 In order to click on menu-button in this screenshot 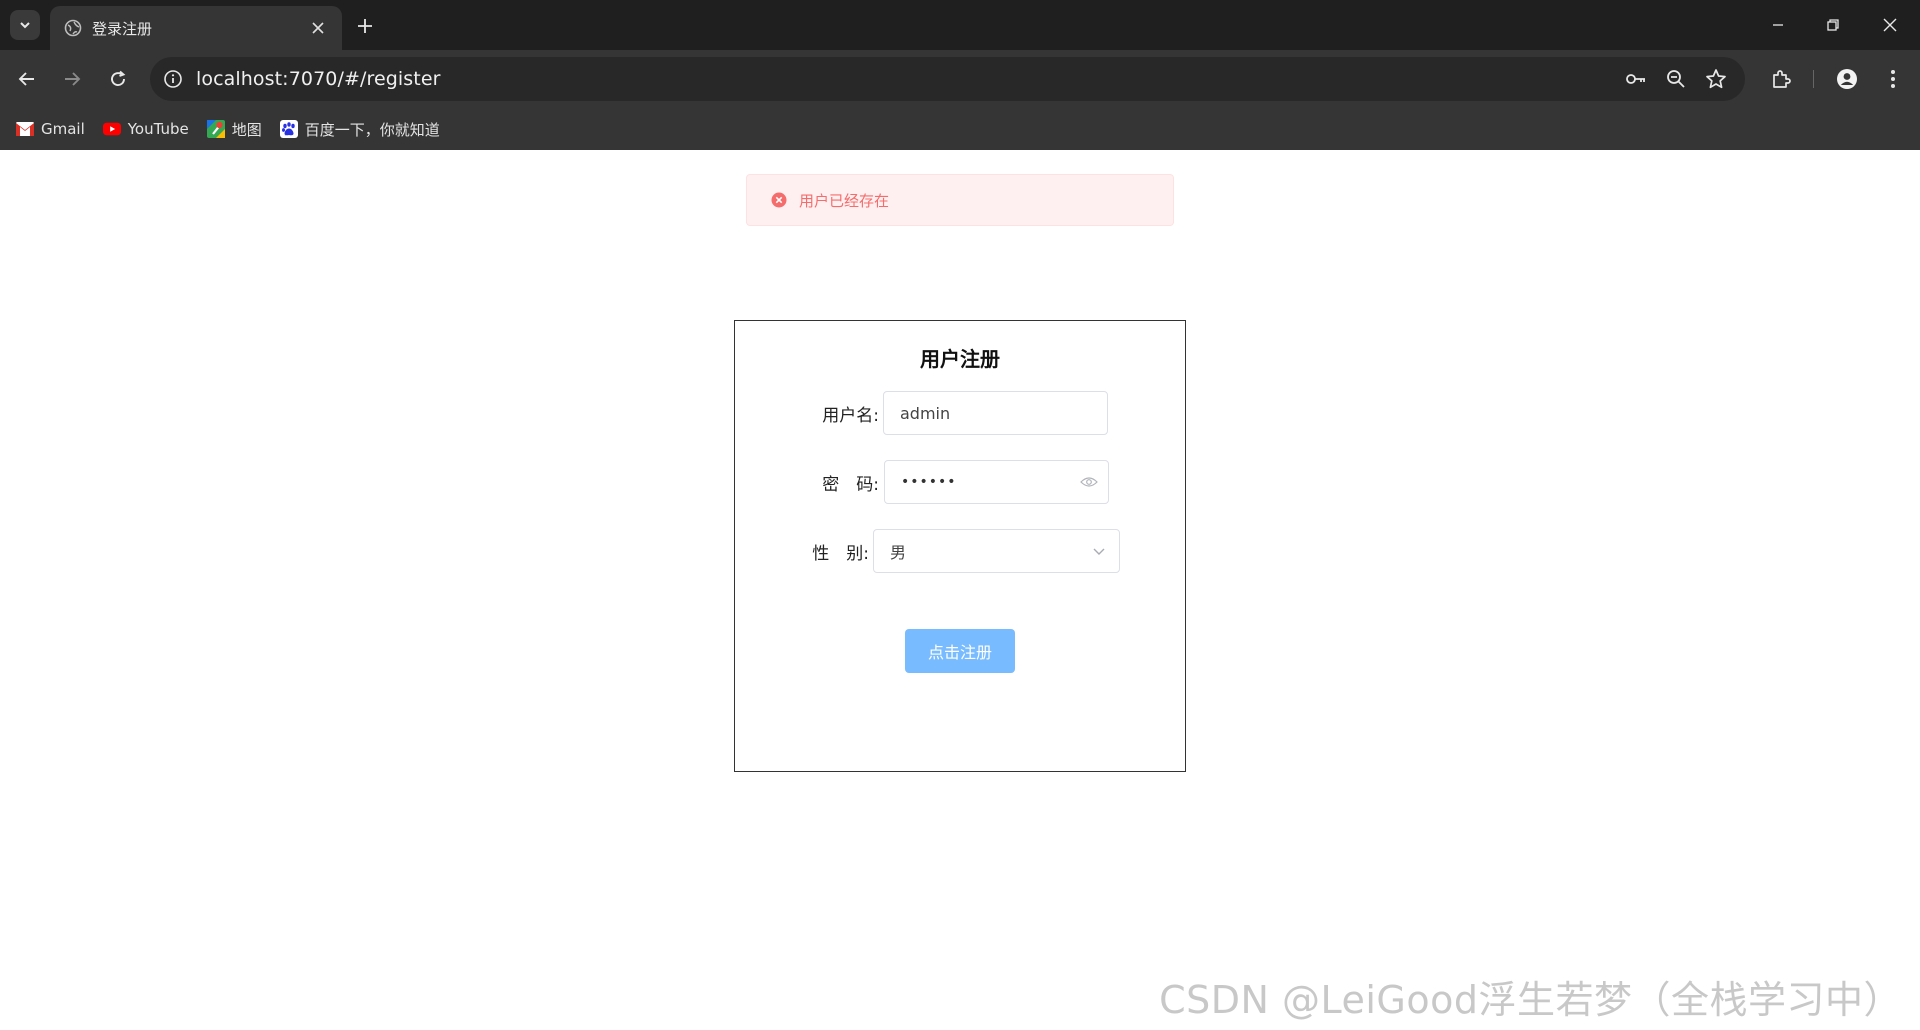, I will do `click(1893, 79)`.